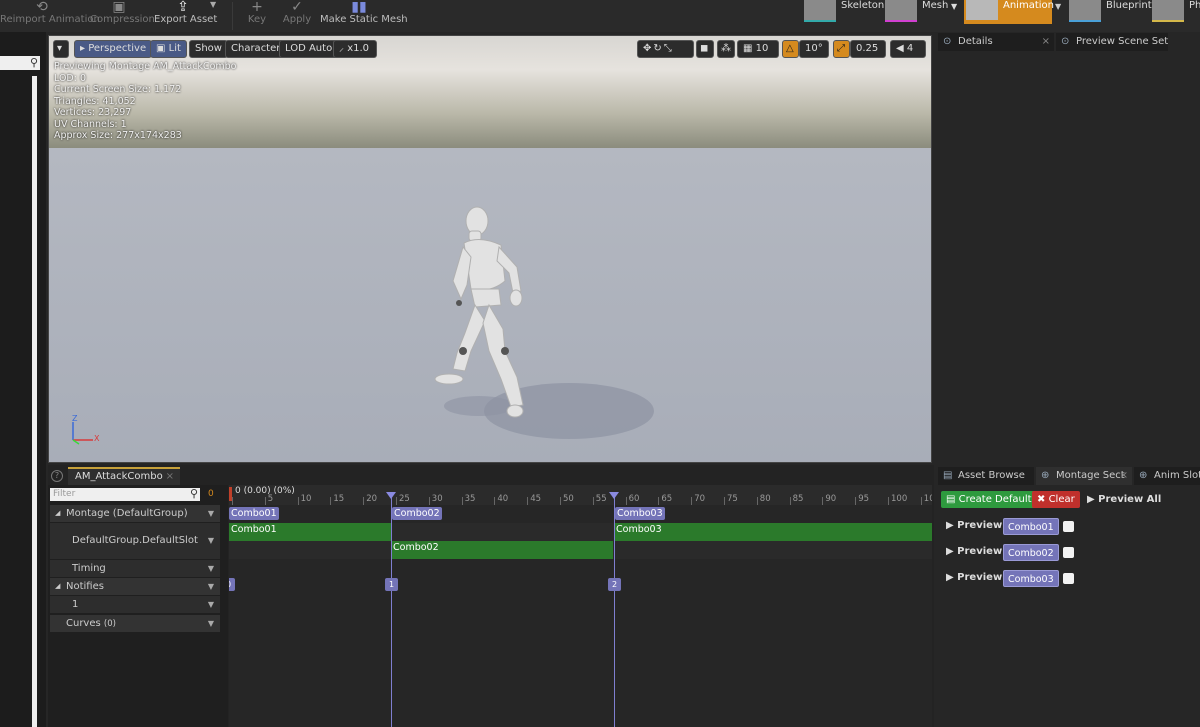 The height and width of the screenshot is (727, 1200). I want to click on camera-speed-button: ◀ 4, so click(908, 49).